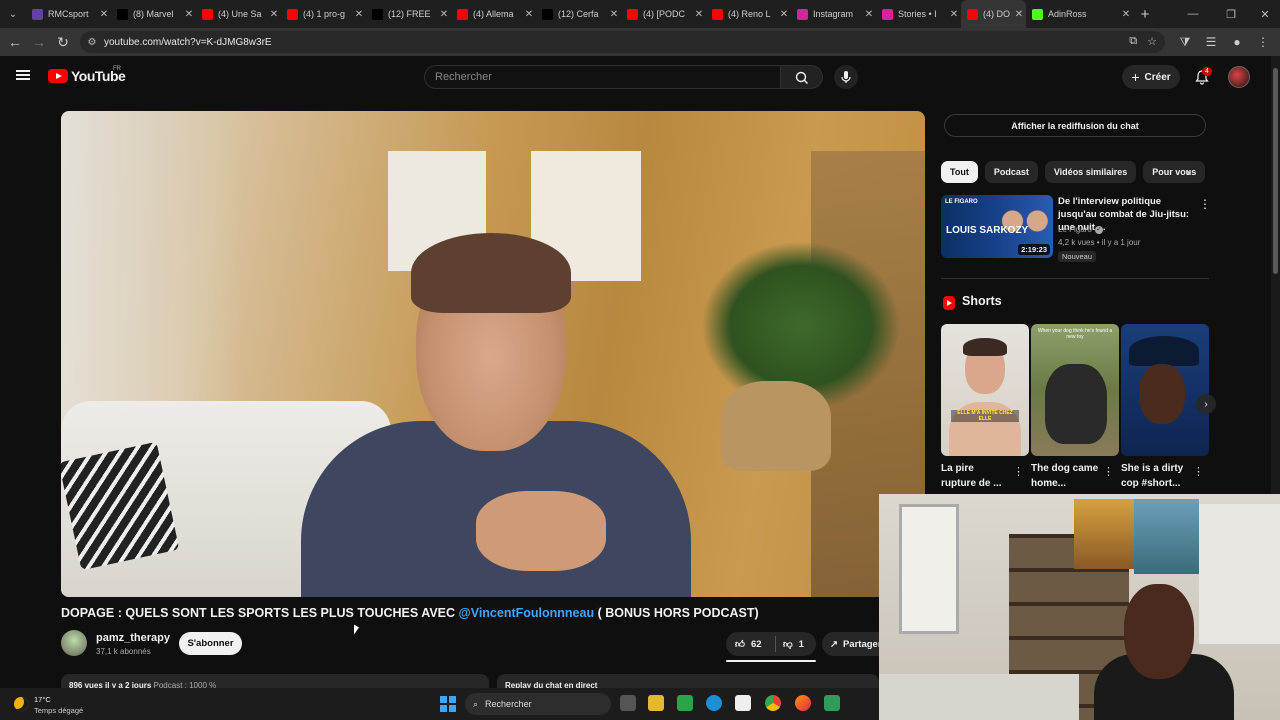 This screenshot has height=720, width=1280. Describe the element at coordinates (959, 172) in the screenshot. I see `chip-all: Tout` at that location.